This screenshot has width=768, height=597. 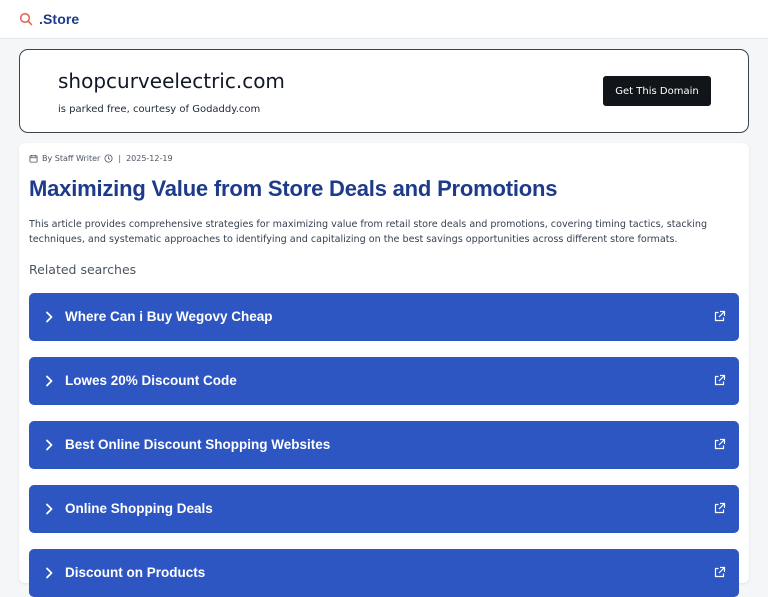 I want to click on related-search-label: Discount on Products, so click(x=135, y=572).